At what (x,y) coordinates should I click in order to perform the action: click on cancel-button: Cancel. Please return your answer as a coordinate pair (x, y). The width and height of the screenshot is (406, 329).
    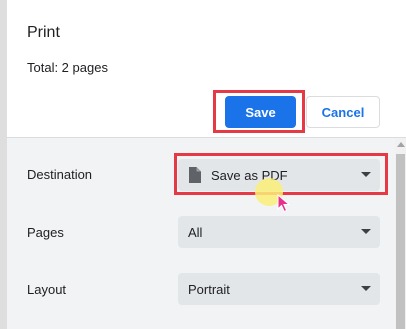
    Looking at the image, I should click on (343, 112).